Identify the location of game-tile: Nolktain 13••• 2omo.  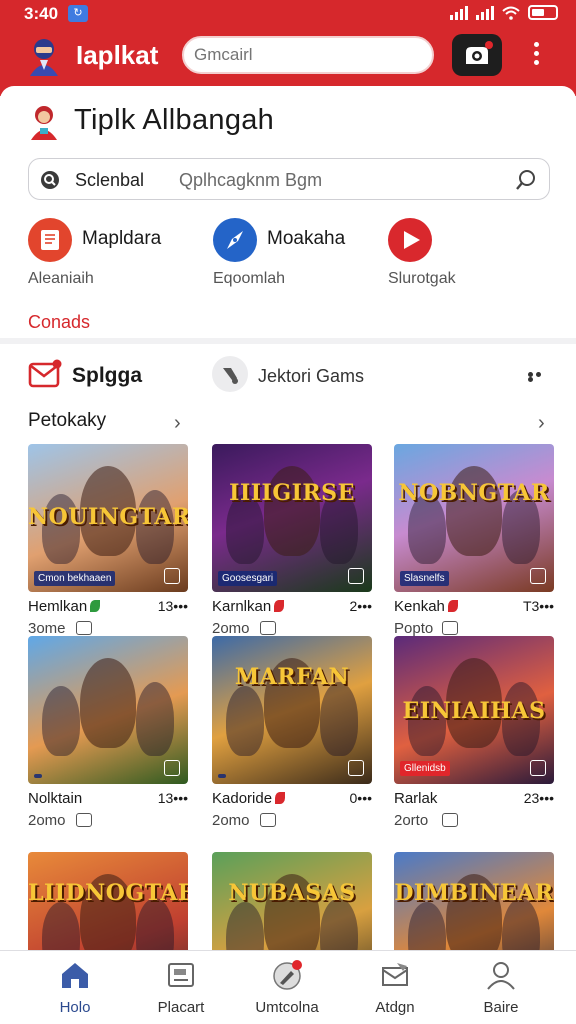
(108, 733).